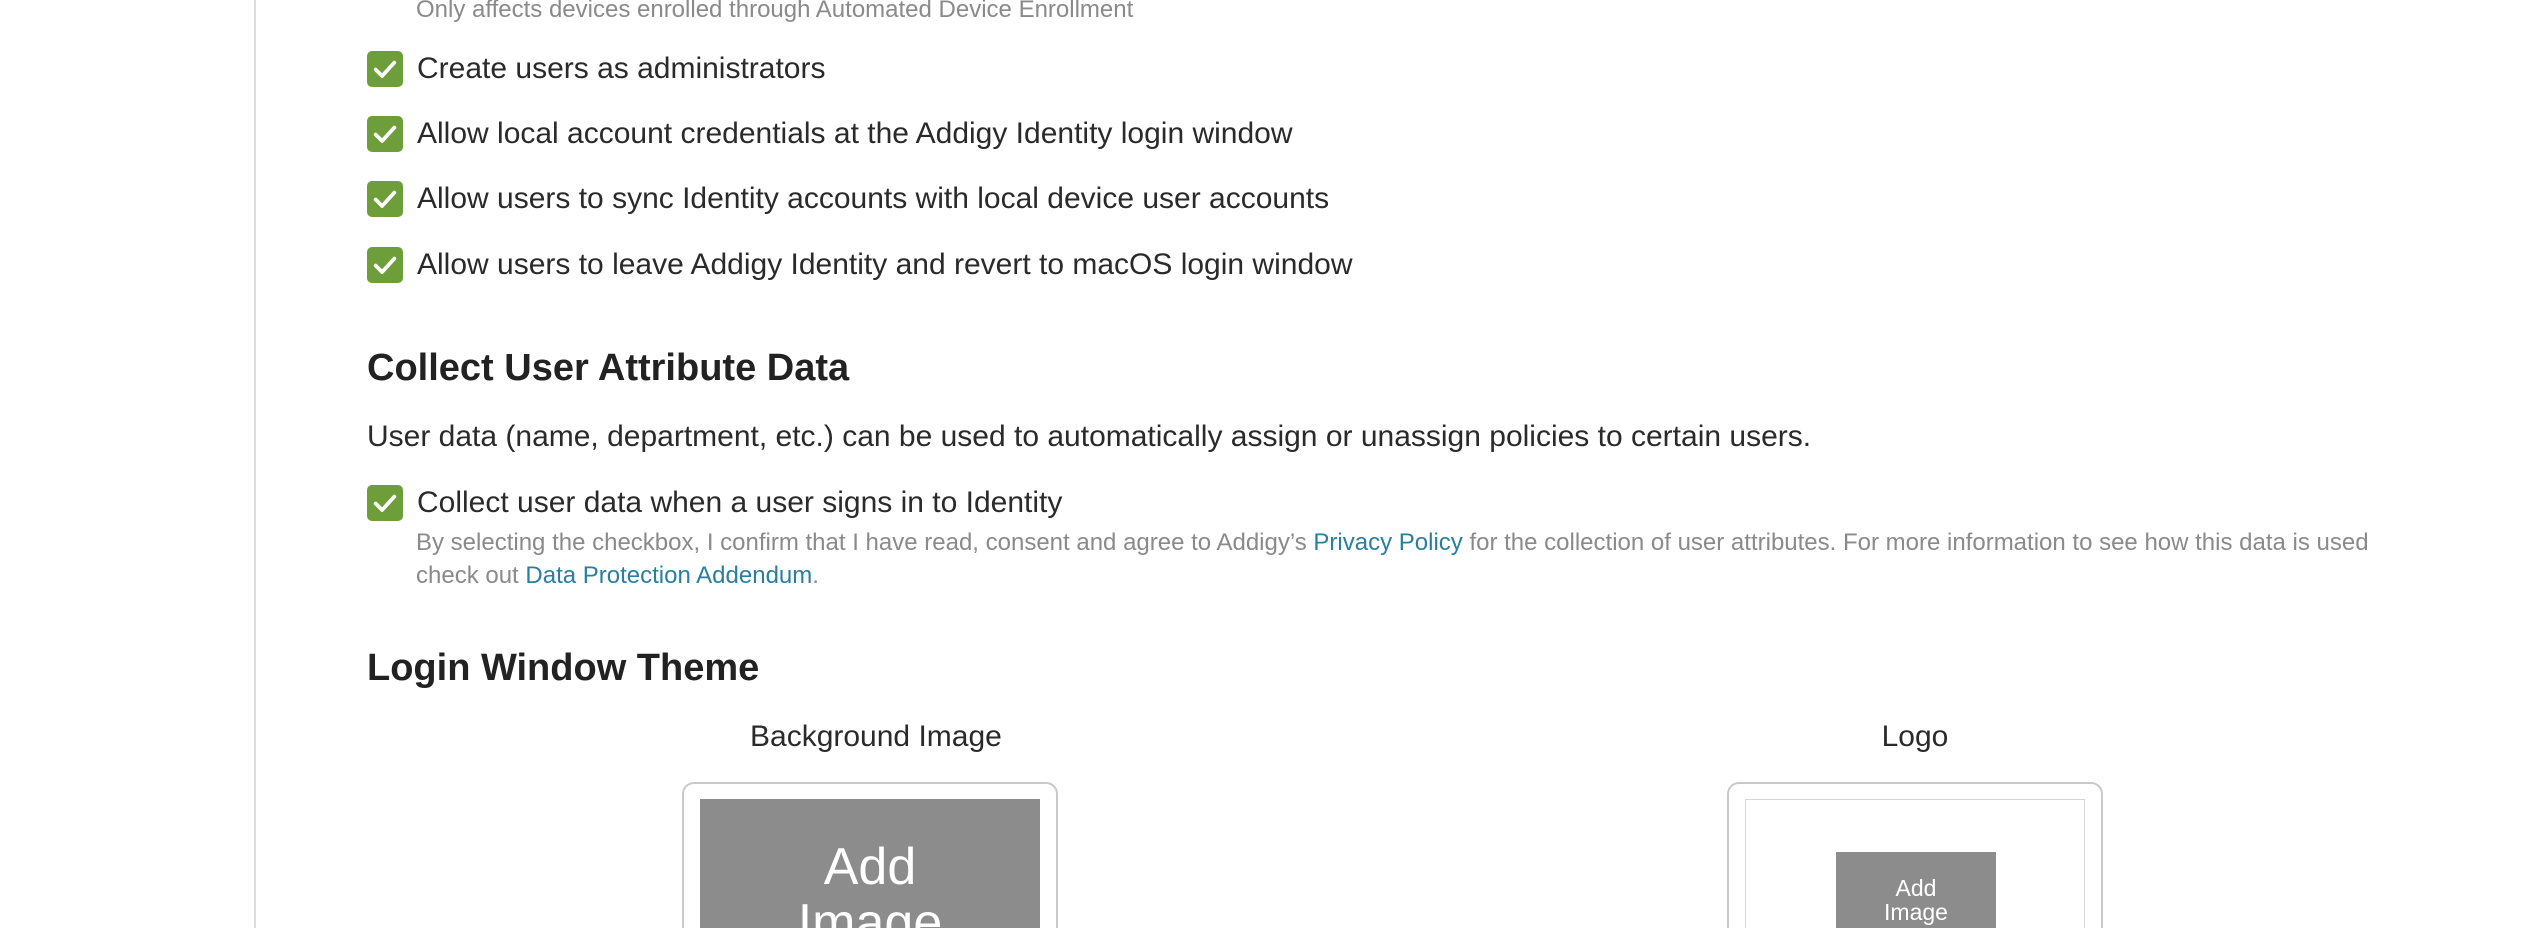  I want to click on option-create-admins: Create users as administrators, so click(596, 69).